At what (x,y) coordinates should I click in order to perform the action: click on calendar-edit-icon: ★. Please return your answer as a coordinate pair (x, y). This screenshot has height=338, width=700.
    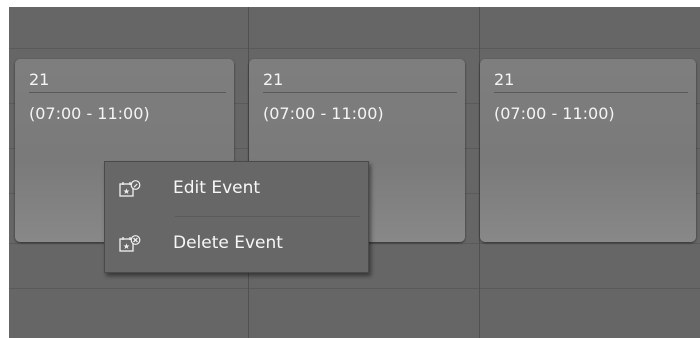
    Looking at the image, I should click on (130, 189).